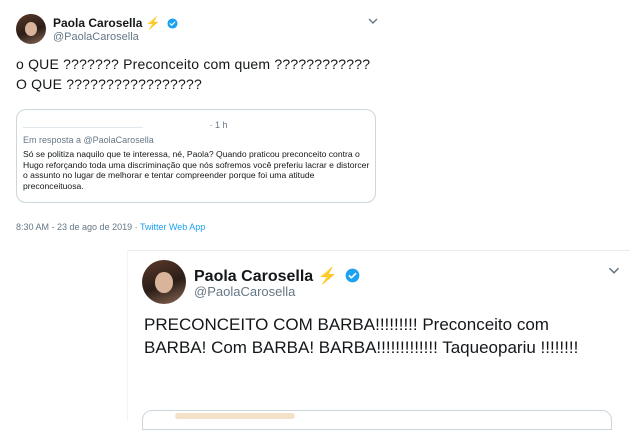 This screenshot has height=430, width=630. I want to click on quoted-tweet-header: · 1 h, so click(125, 125).